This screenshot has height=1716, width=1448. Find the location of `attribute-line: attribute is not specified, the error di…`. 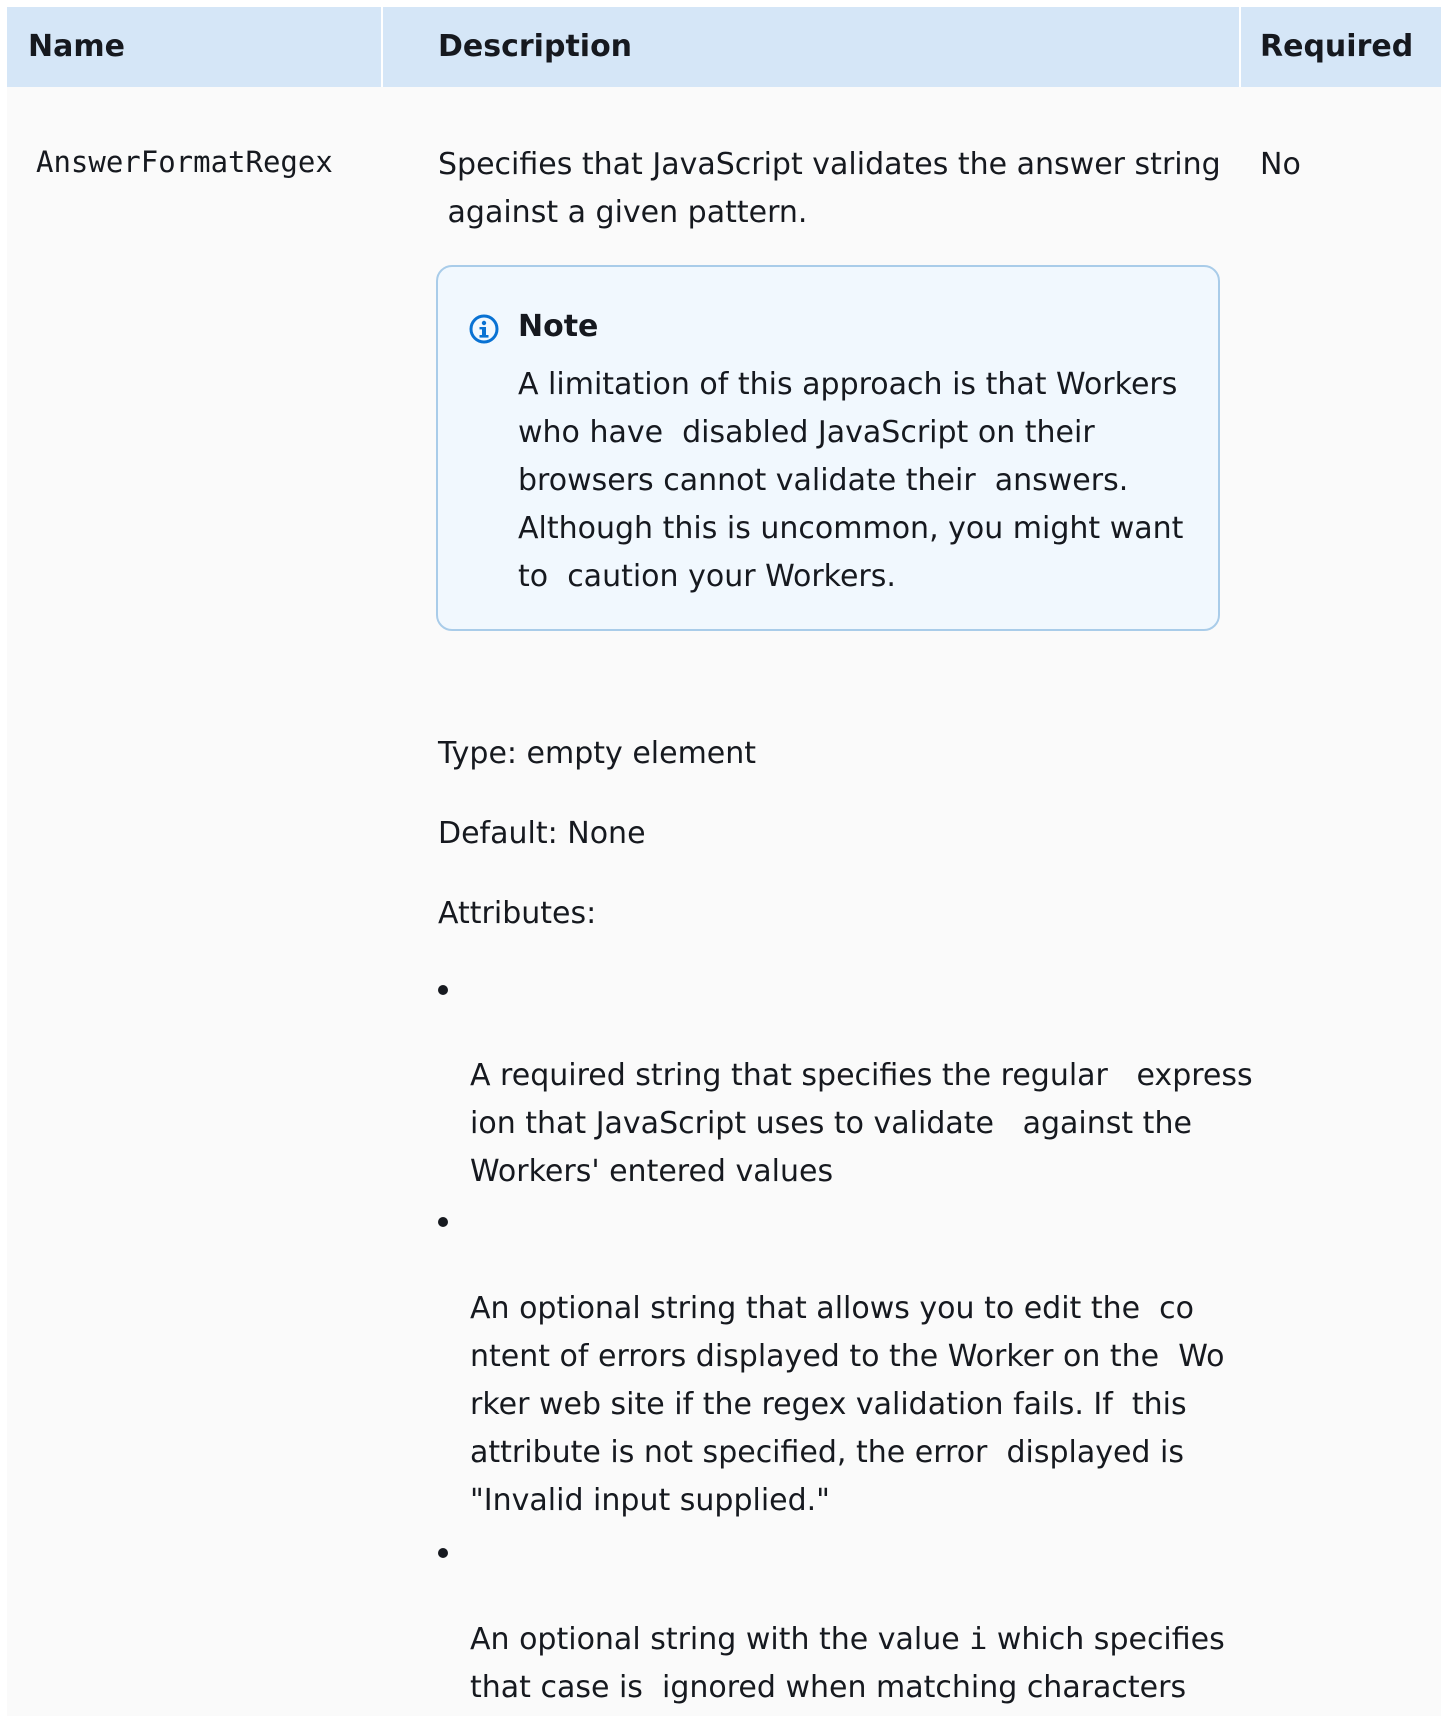

attribute-line: attribute is not specified, the error di… is located at coordinates (827, 1452).